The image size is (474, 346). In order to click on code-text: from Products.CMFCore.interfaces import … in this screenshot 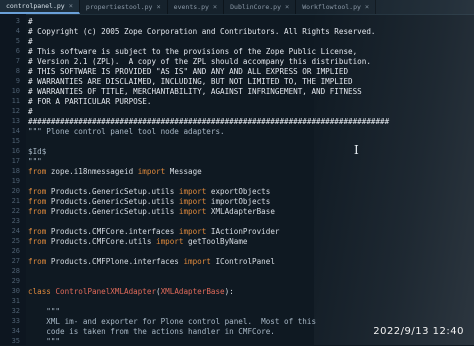, I will do `click(153, 231)`.